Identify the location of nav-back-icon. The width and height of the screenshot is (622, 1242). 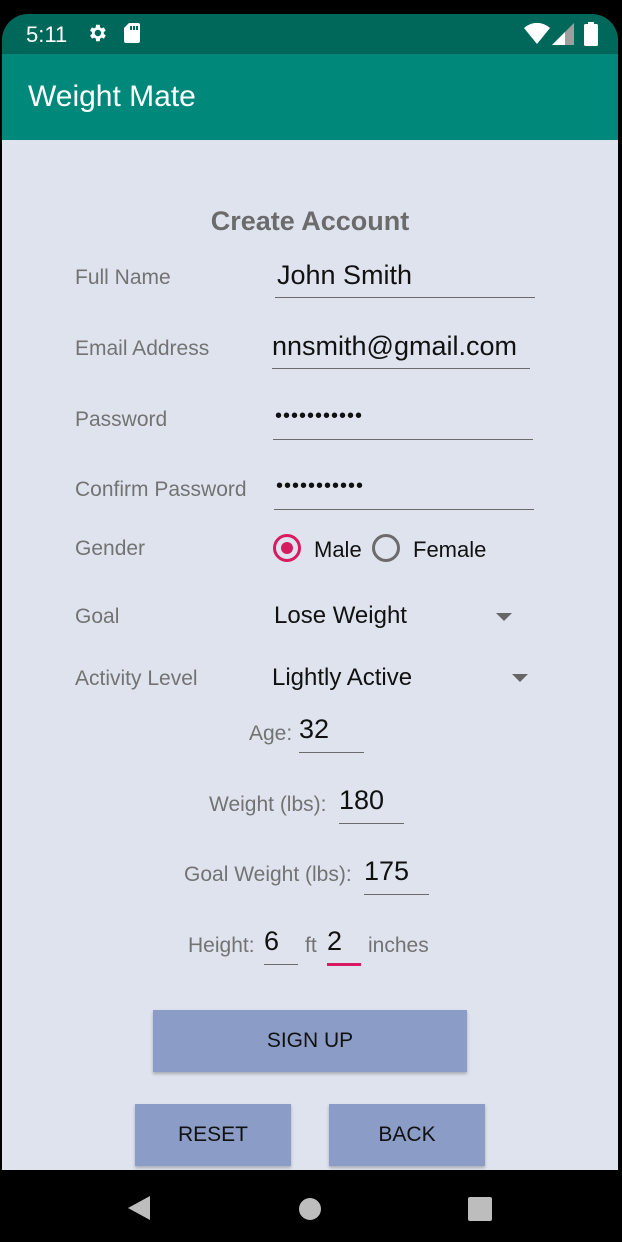
(139, 1208).